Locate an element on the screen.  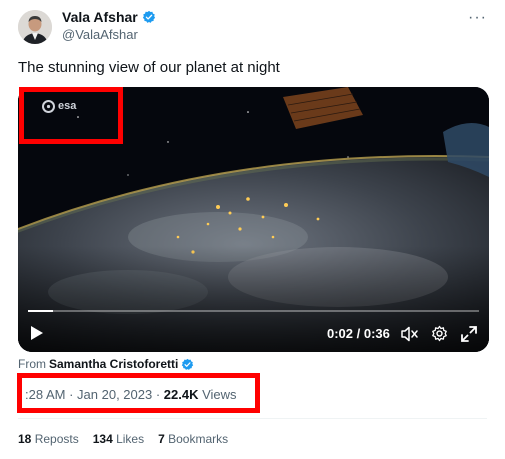
annotation-box-watermark is located at coordinates (71, 115).